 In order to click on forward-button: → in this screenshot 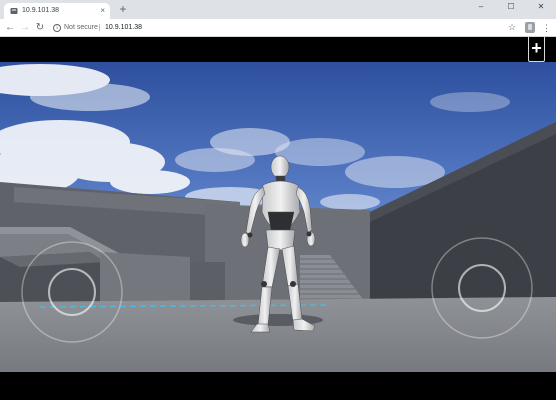, I will do `click(25, 28)`.